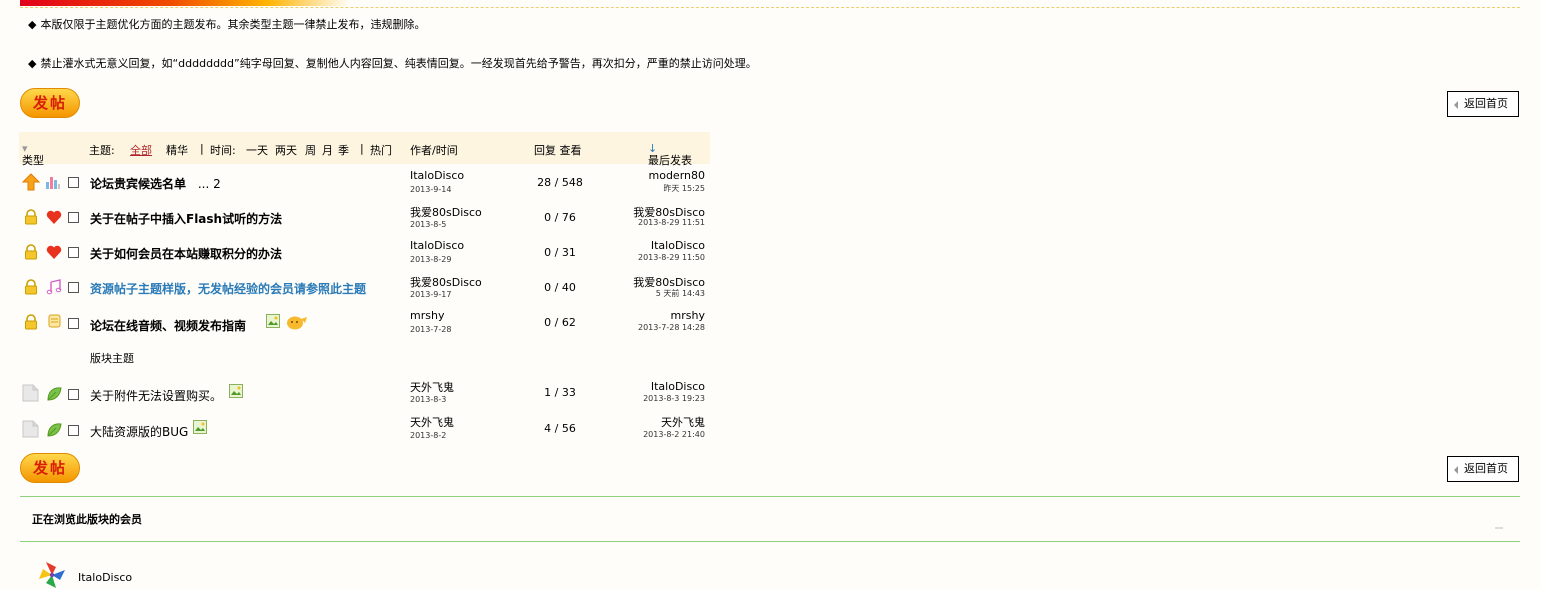  I want to click on thread-title-link: 关于附件无法设置购买。, so click(156, 396).